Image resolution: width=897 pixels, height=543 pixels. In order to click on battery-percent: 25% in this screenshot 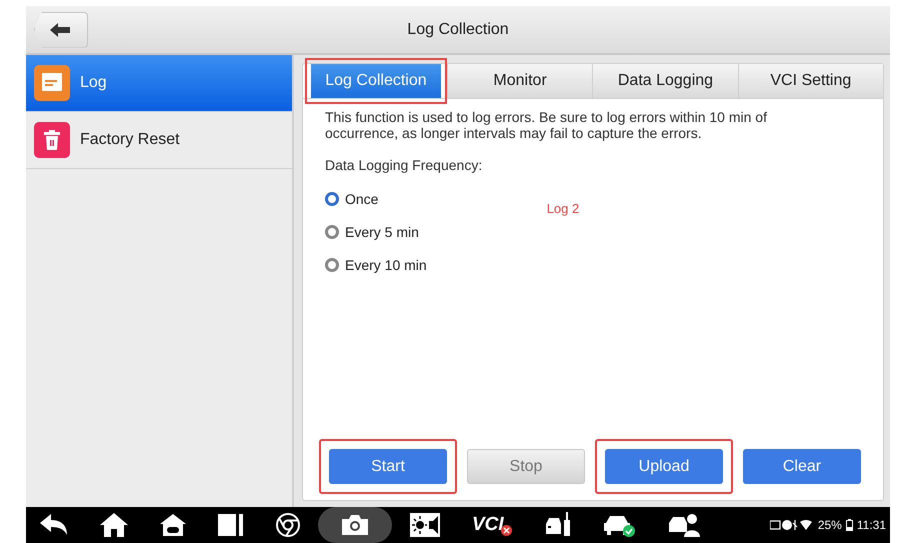, I will do `click(830, 525)`.